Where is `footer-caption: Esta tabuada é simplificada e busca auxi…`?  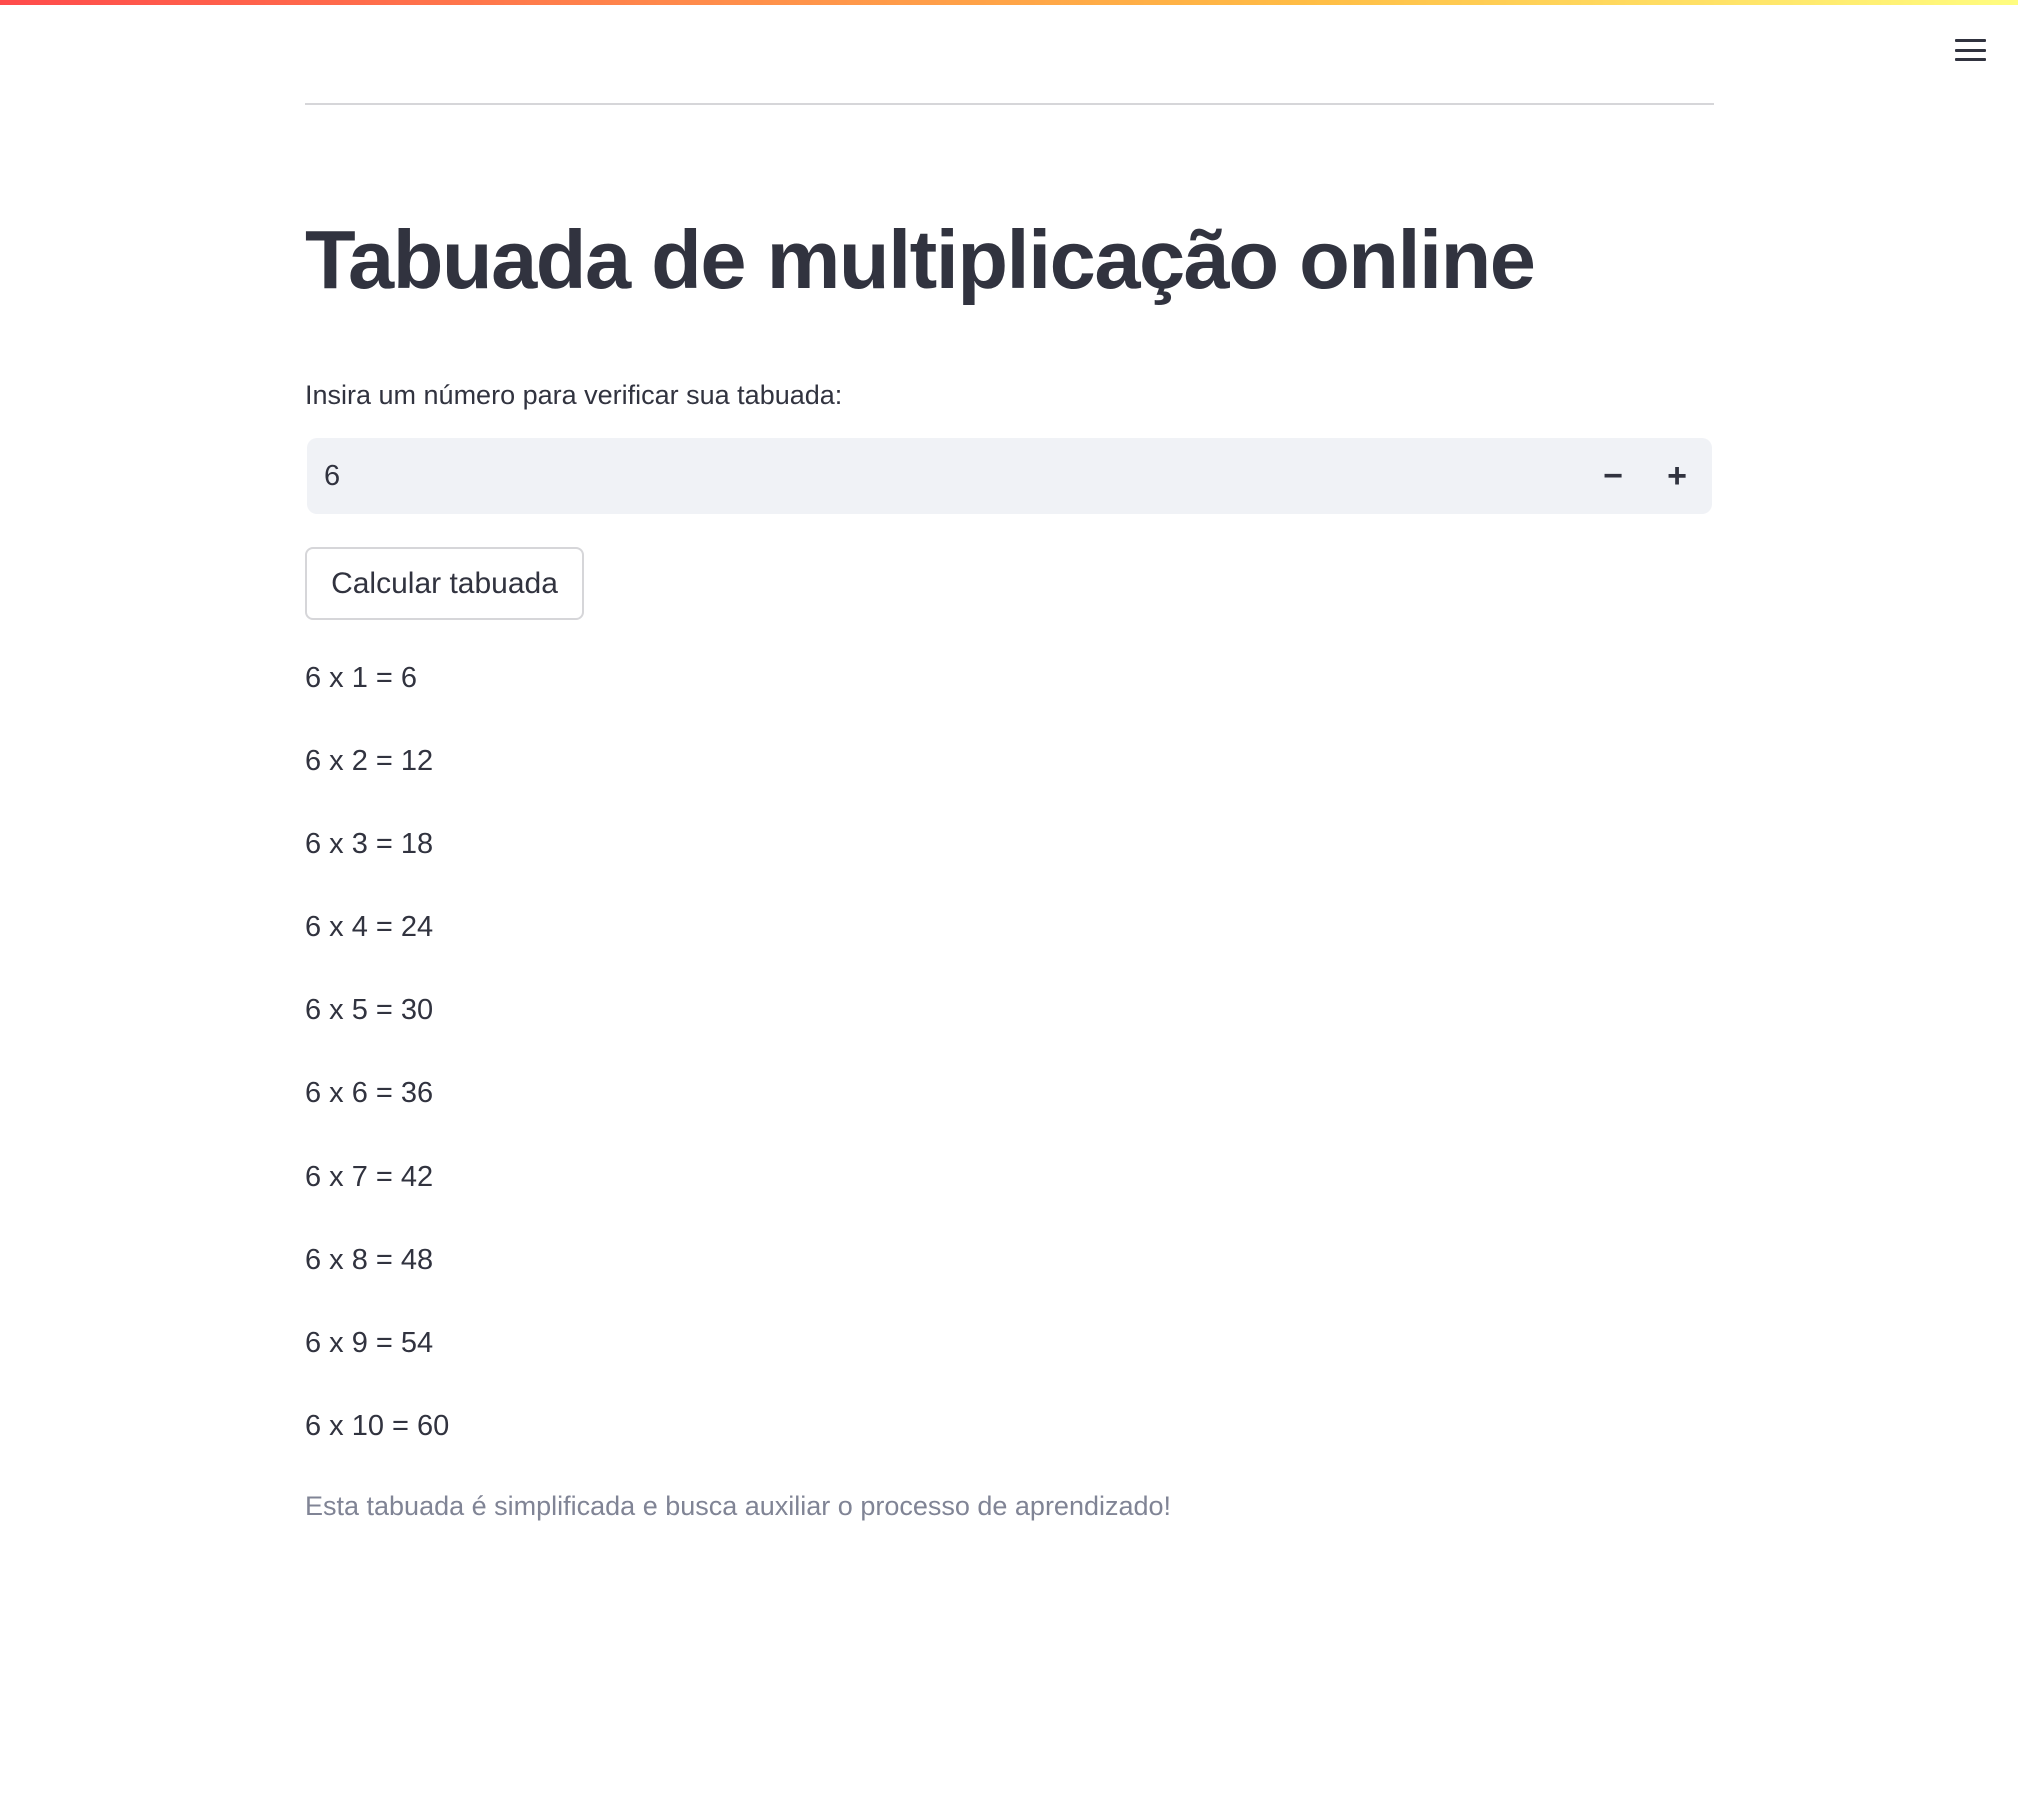 footer-caption: Esta tabuada é simplificada e busca auxi… is located at coordinates (738, 1506).